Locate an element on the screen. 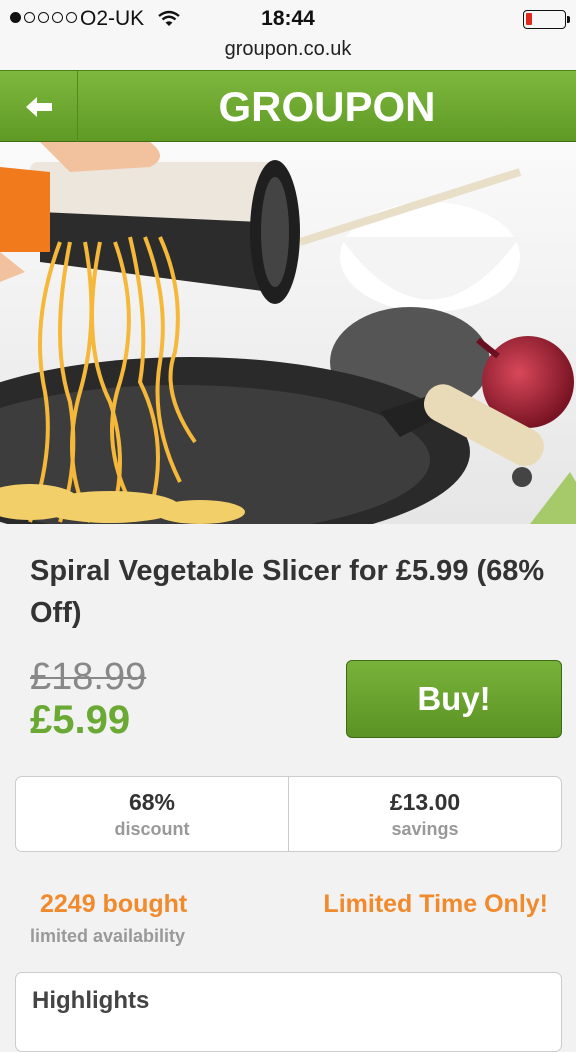 This screenshot has height=1052, width=576. deal-stats: 68% discount £13.00 savings is located at coordinates (288, 814).